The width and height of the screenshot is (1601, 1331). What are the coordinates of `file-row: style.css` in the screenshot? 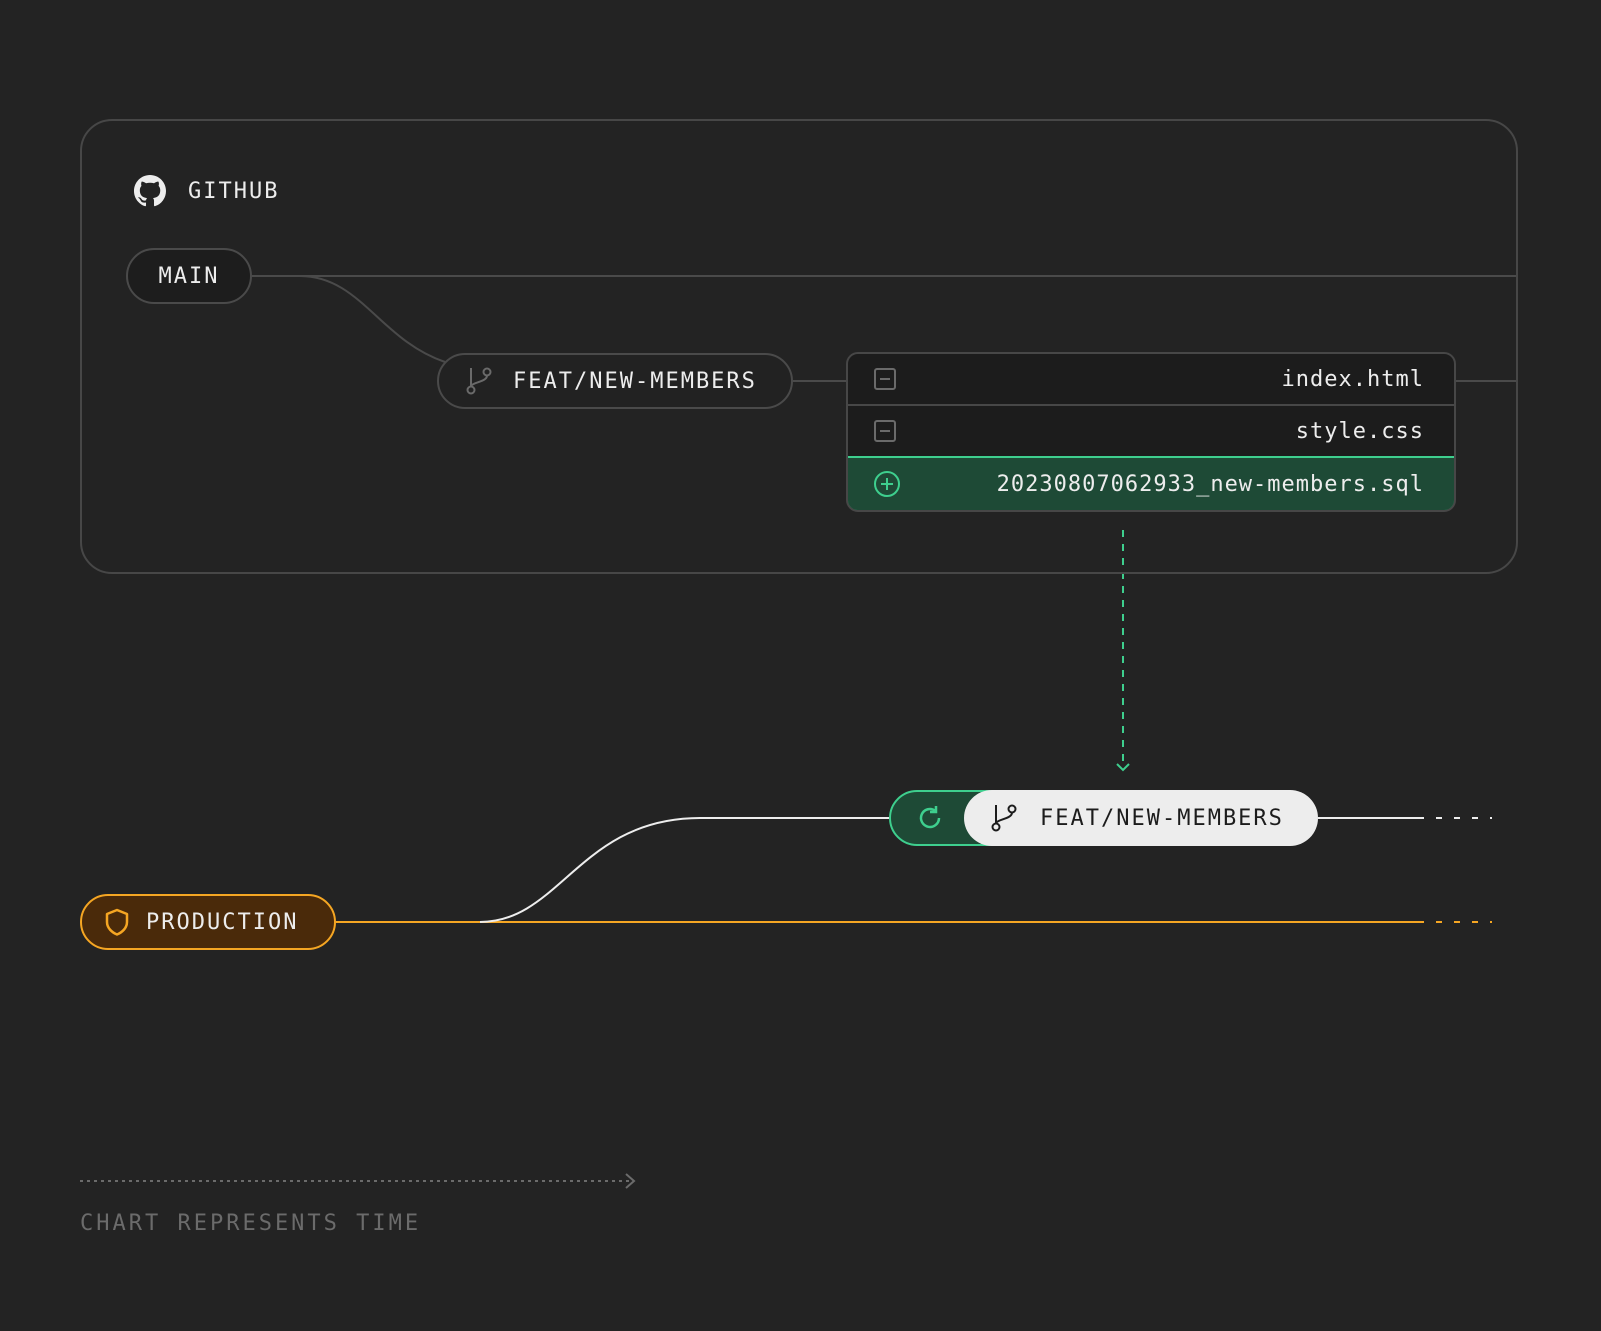 It's located at (1151, 432).